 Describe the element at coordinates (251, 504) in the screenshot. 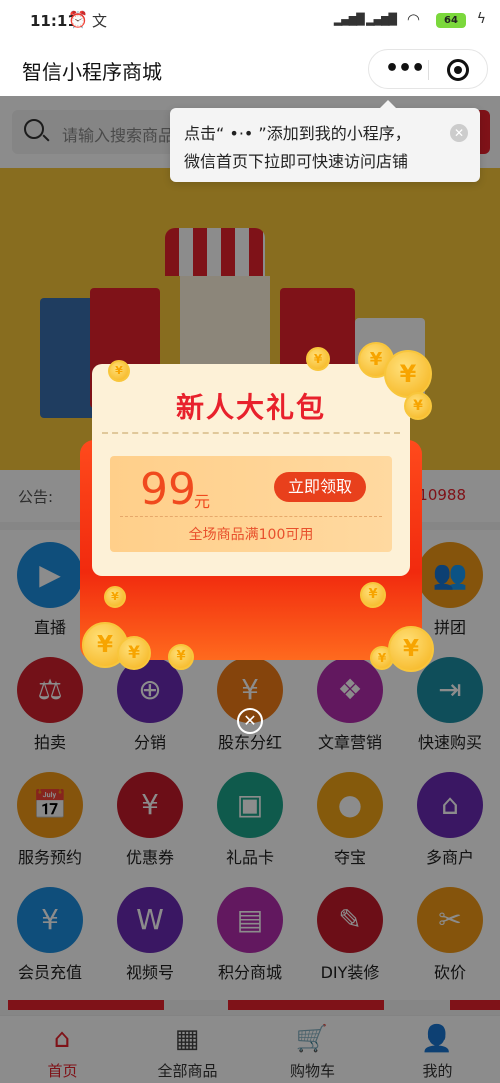

I see `coupon: 99 元 立即领取 全场商品满100可用` at that location.